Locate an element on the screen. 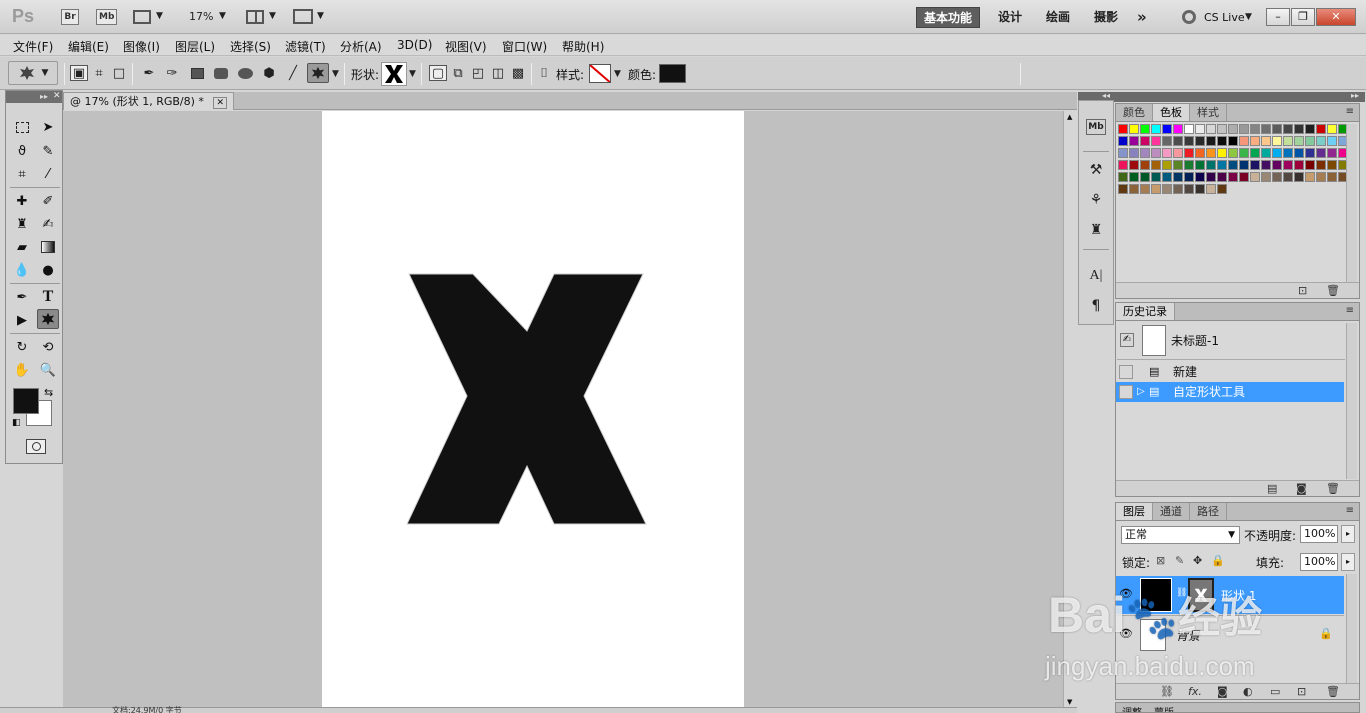  line-icon: ╱ is located at coordinates (293, 73).